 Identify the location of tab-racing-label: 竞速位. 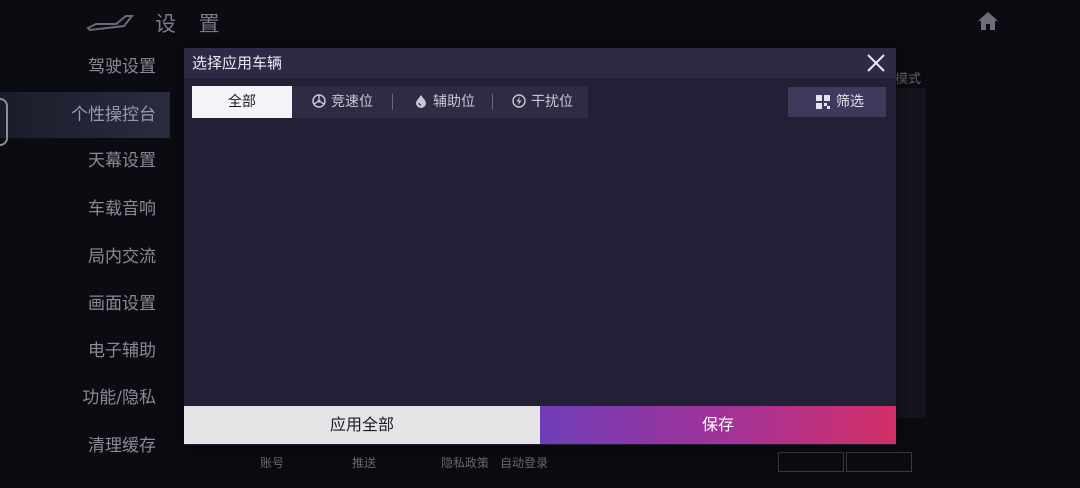
(352, 102).